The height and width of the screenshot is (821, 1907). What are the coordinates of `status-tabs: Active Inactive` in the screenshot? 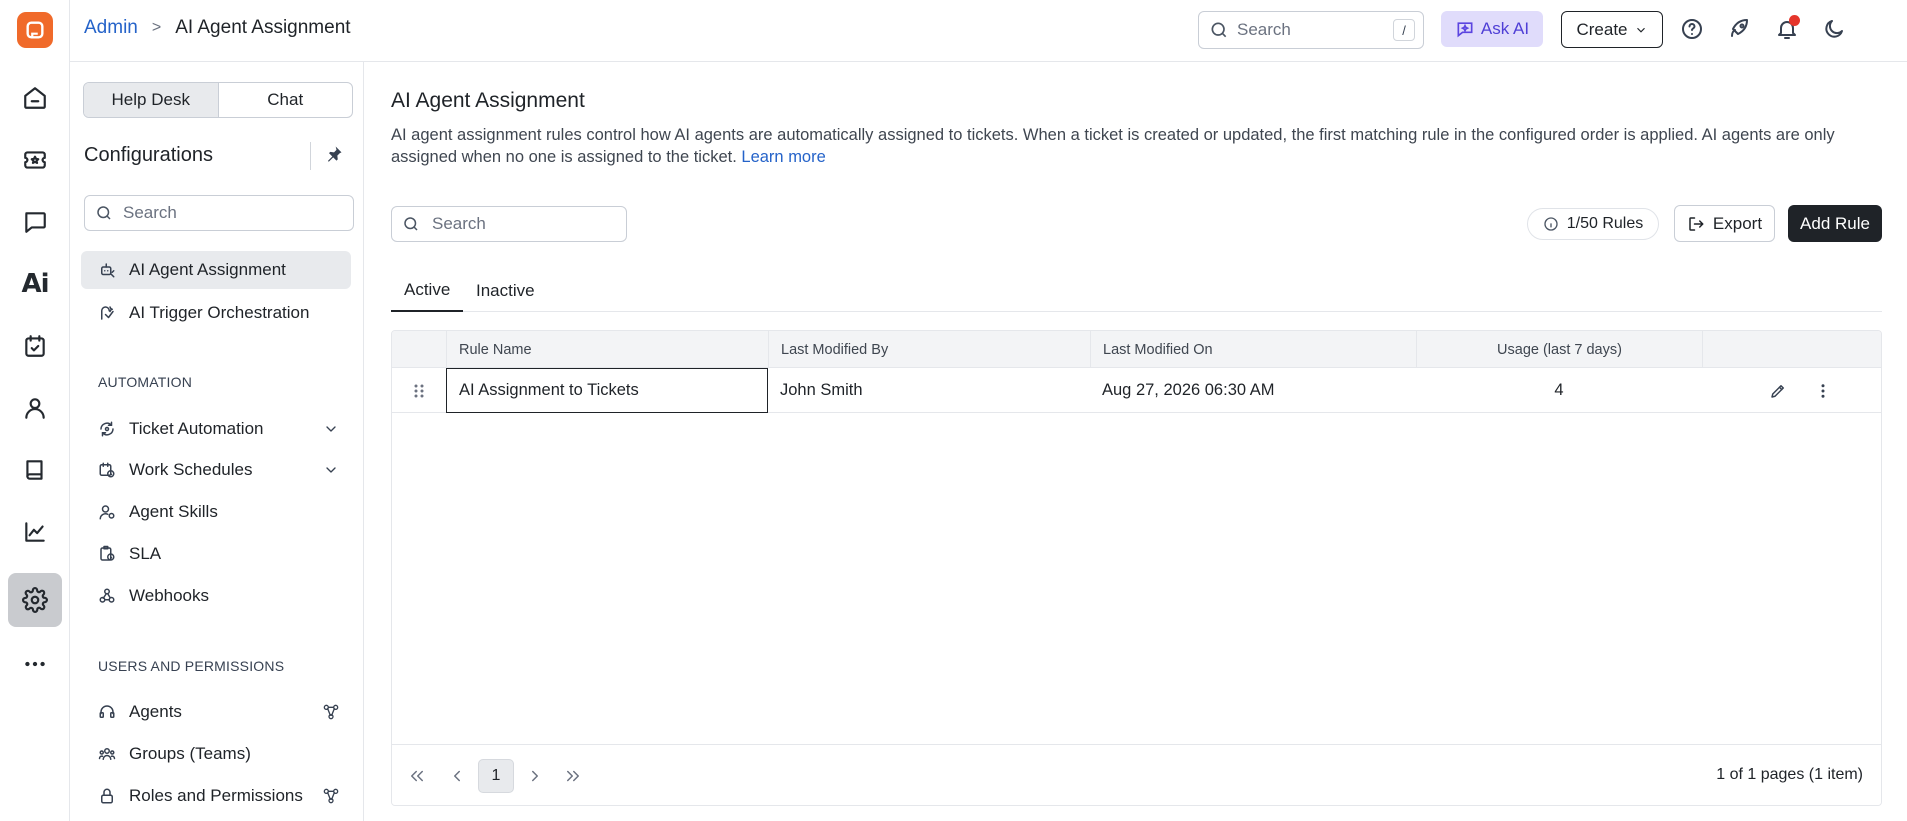 It's located at (1136, 291).